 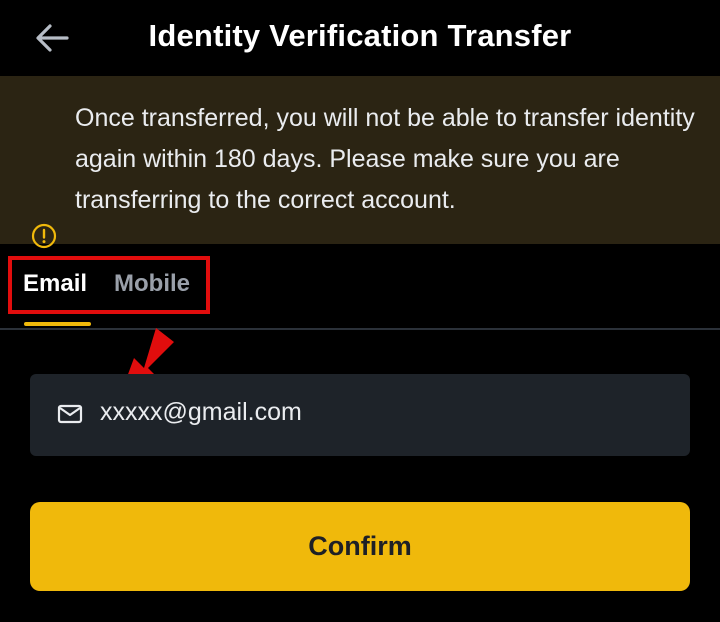 I want to click on confirm-button-label: Confirm, so click(x=360, y=546).